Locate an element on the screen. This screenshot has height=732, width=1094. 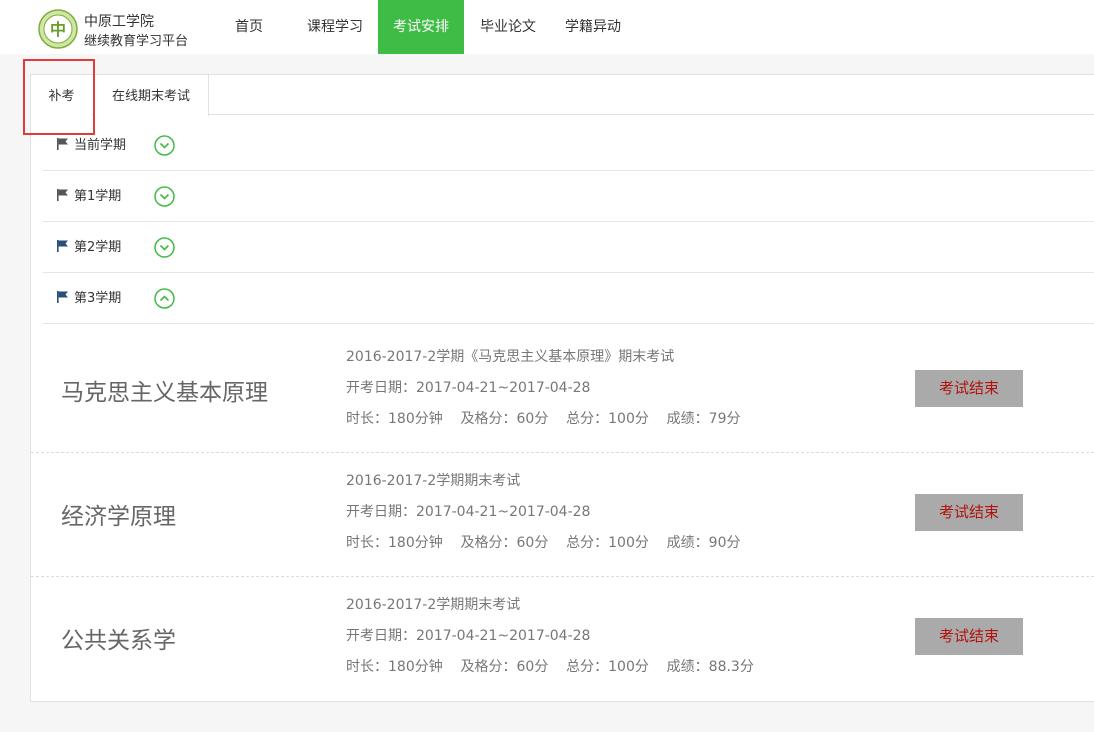
school-logo: 中 is located at coordinates (58, 29).